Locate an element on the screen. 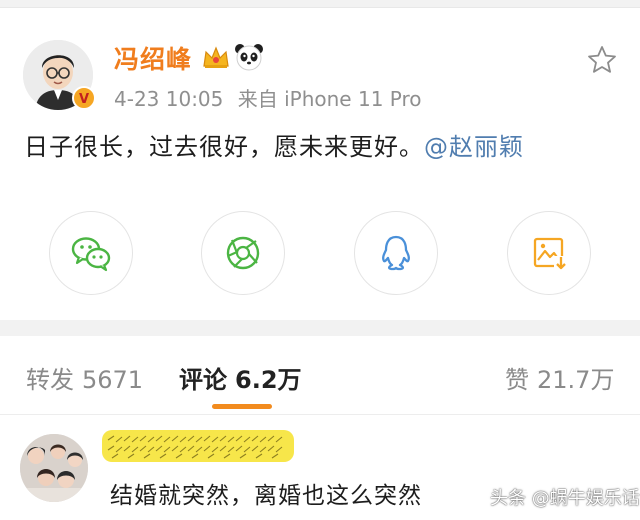 The height and width of the screenshot is (520, 640). mention-link: @赵丽颖 is located at coordinates (474, 147).